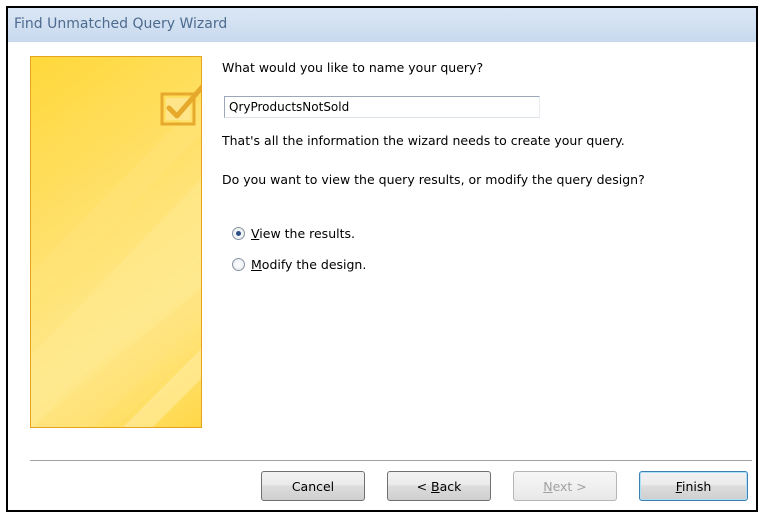  I want to click on view-results-option: View the results., so click(293, 233).